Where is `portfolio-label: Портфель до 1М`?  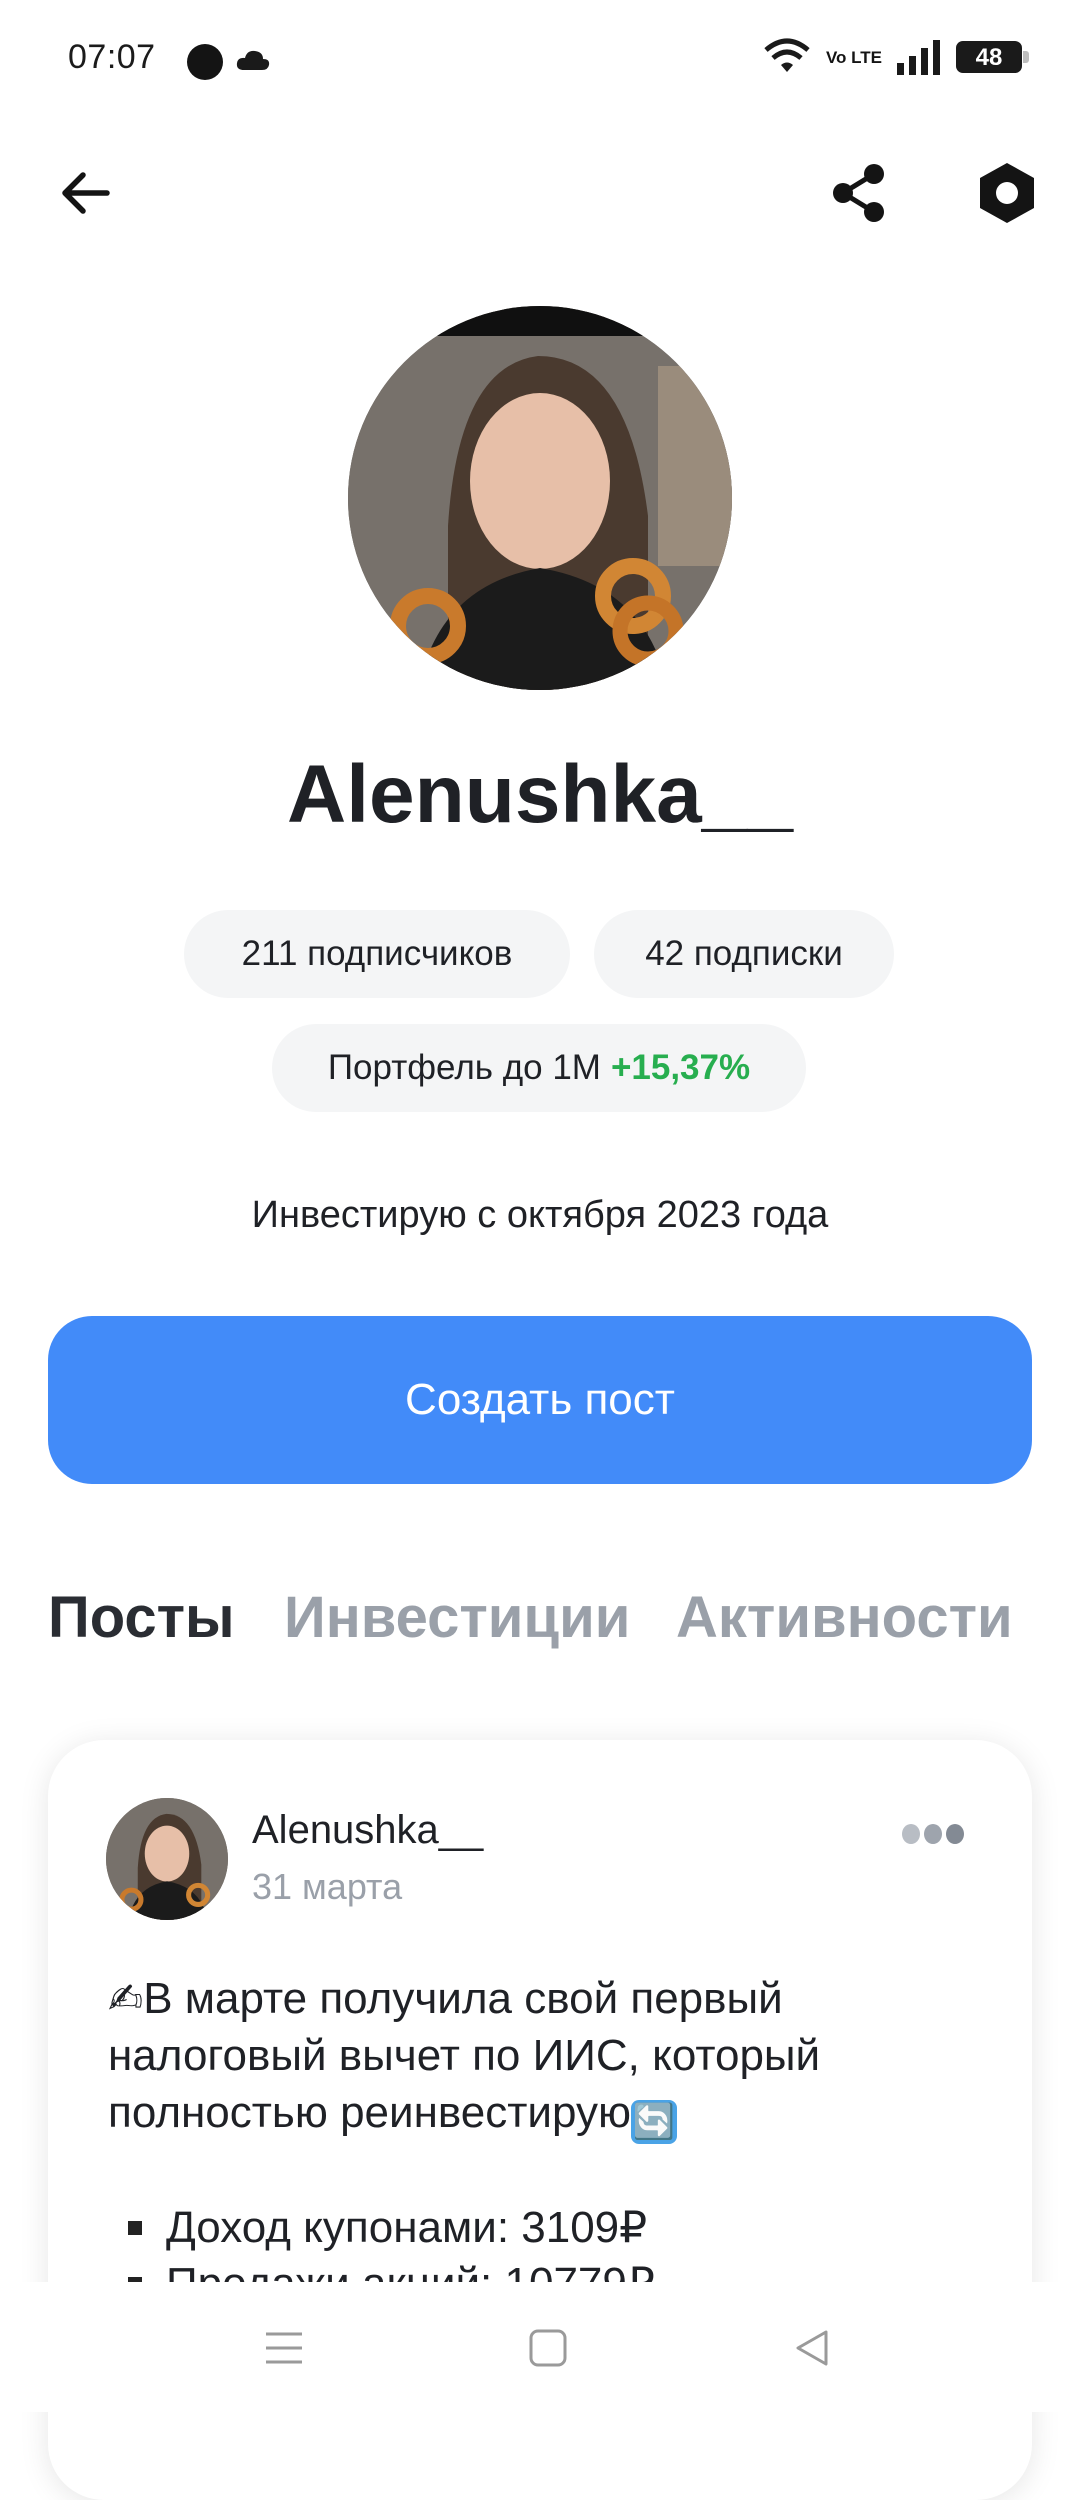
portfolio-label: Портфель до 1М is located at coordinates (464, 1067).